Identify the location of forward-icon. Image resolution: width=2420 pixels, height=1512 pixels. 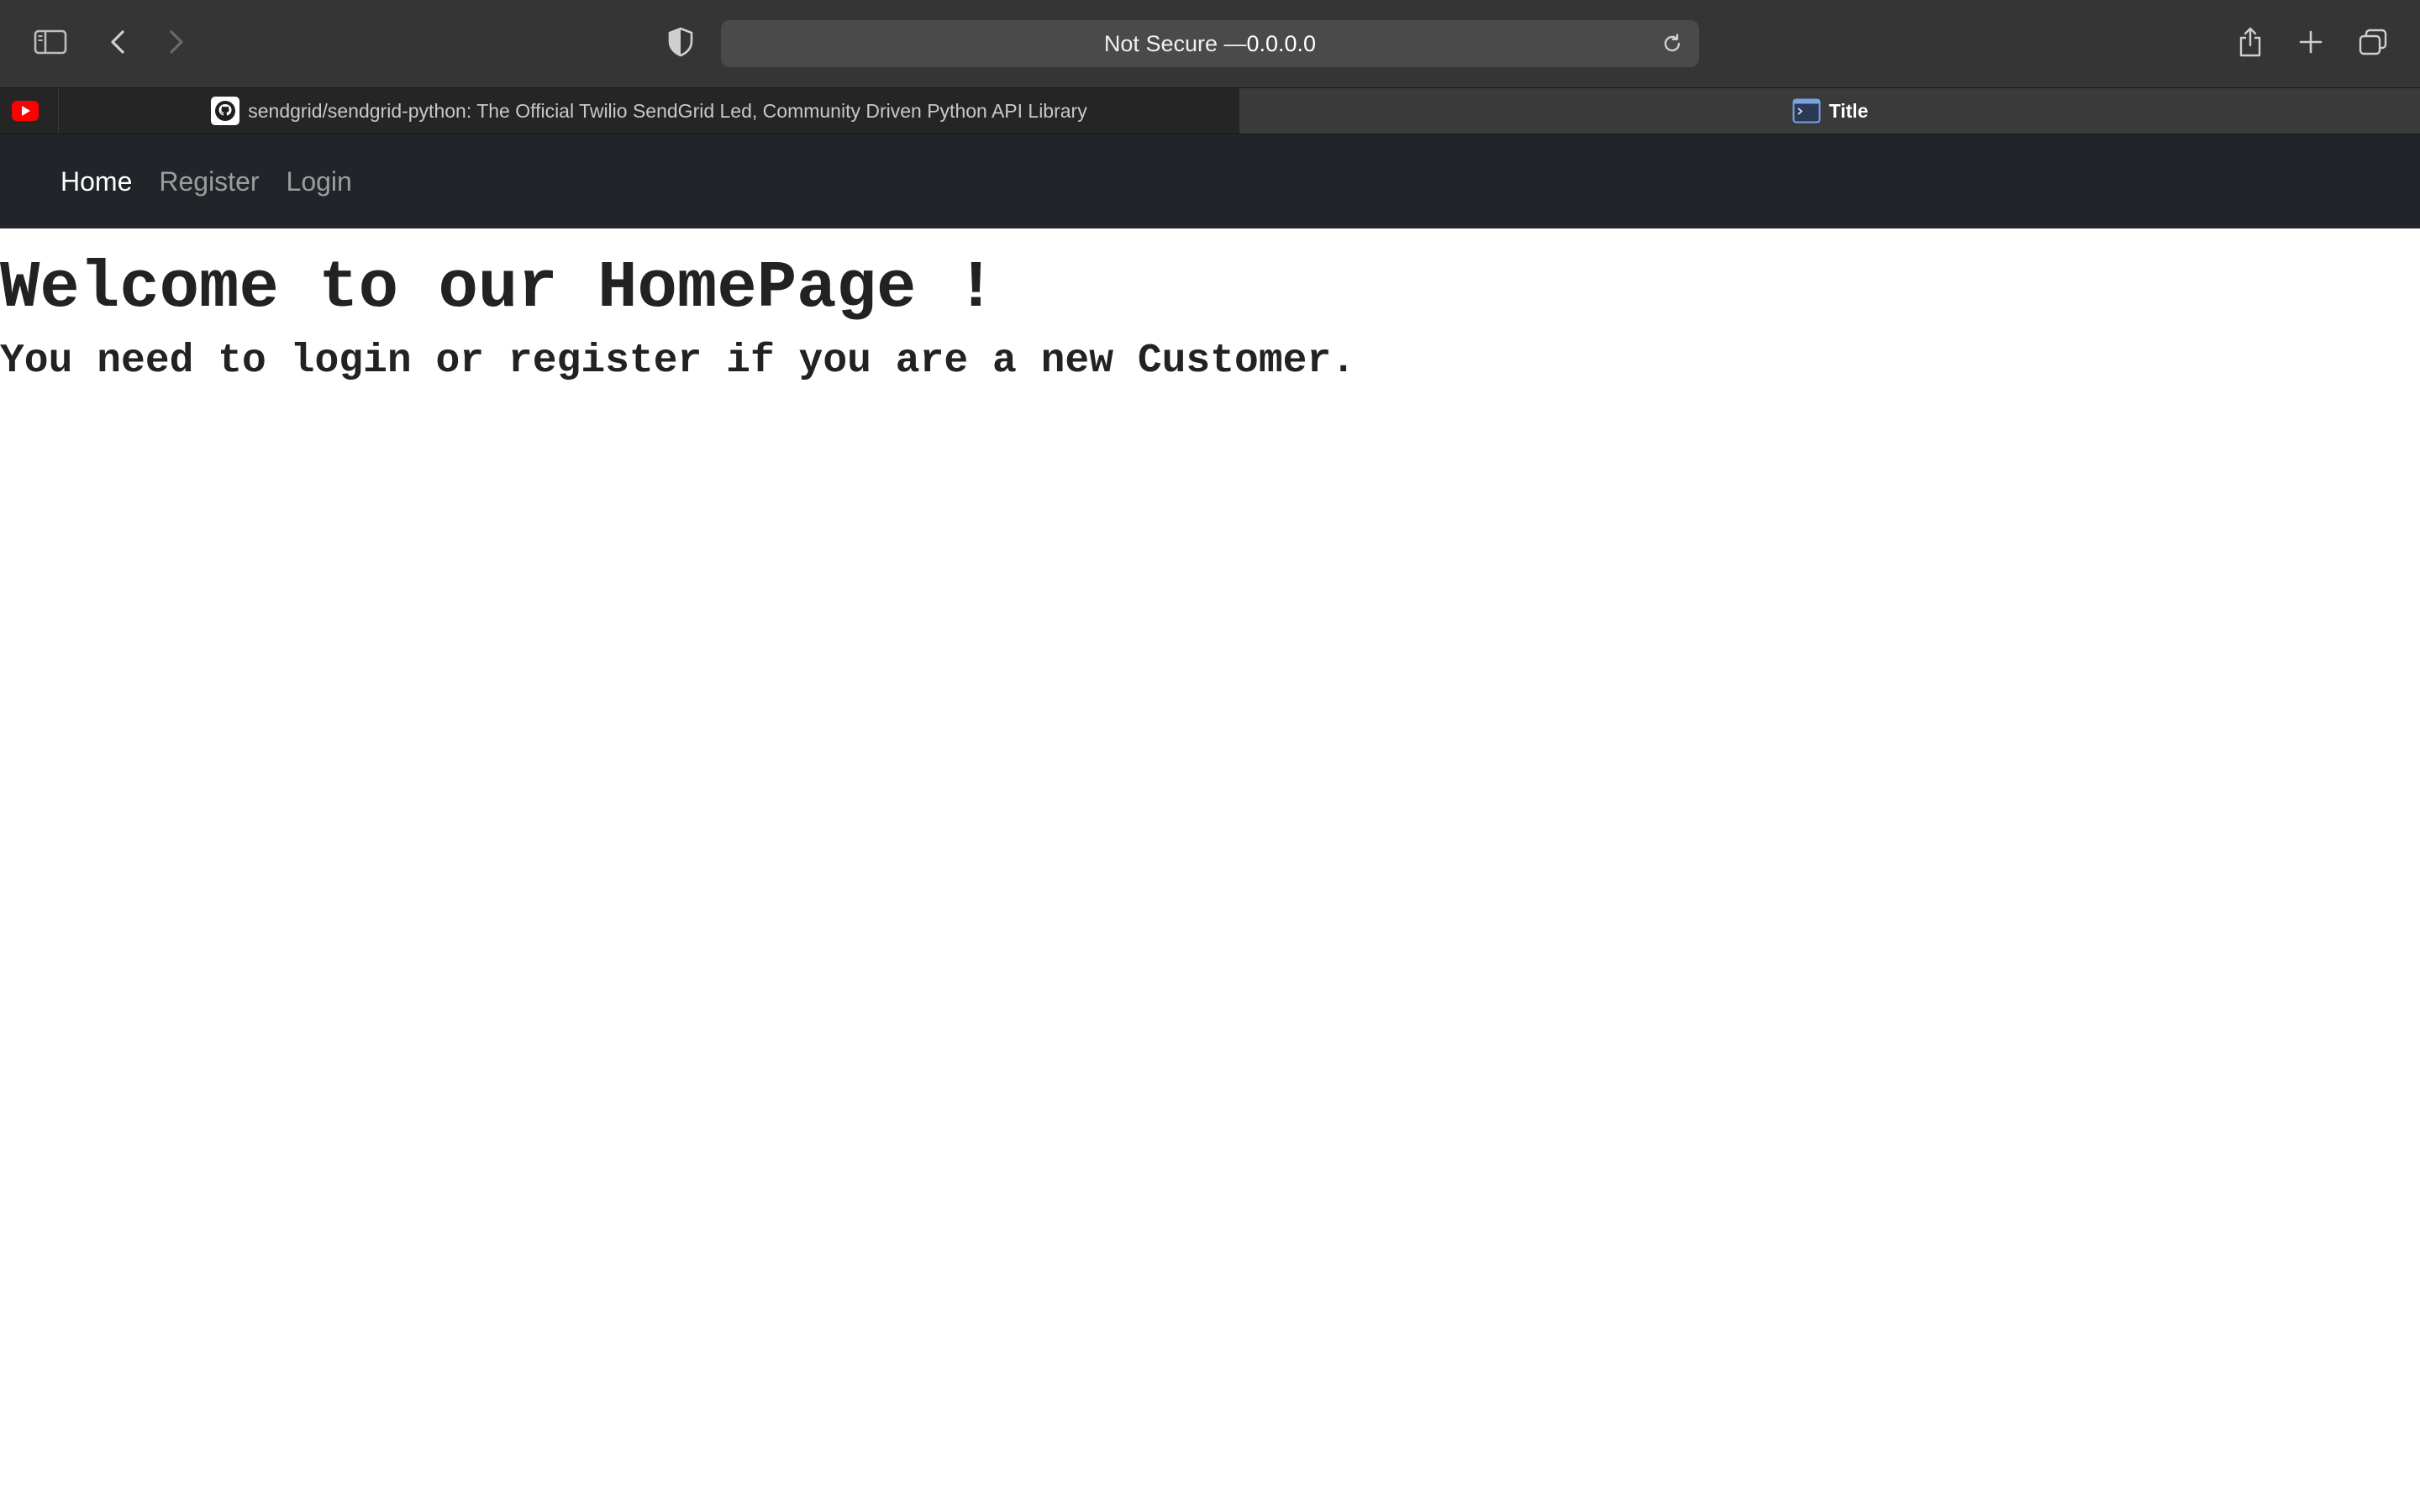
(176, 42).